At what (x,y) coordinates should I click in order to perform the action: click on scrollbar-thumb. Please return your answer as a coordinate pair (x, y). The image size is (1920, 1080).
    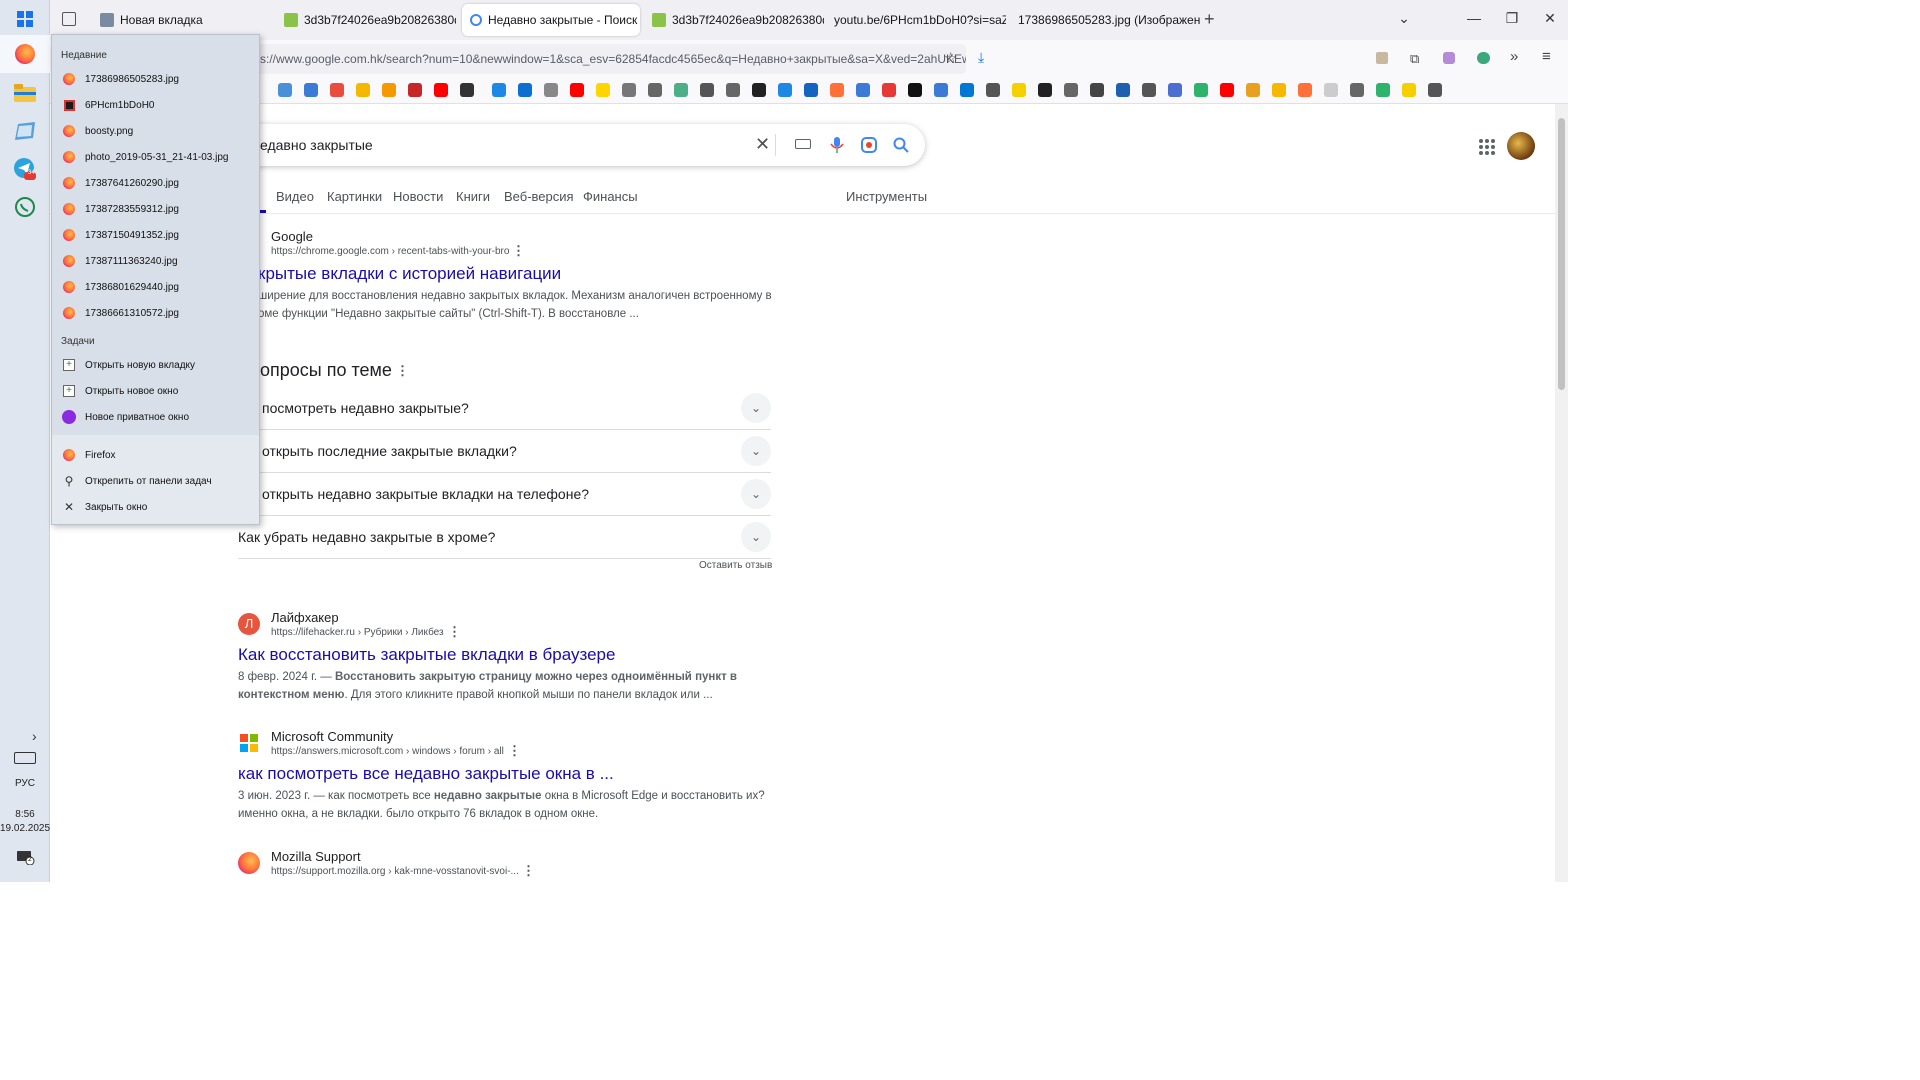
    Looking at the image, I should click on (1561, 254).